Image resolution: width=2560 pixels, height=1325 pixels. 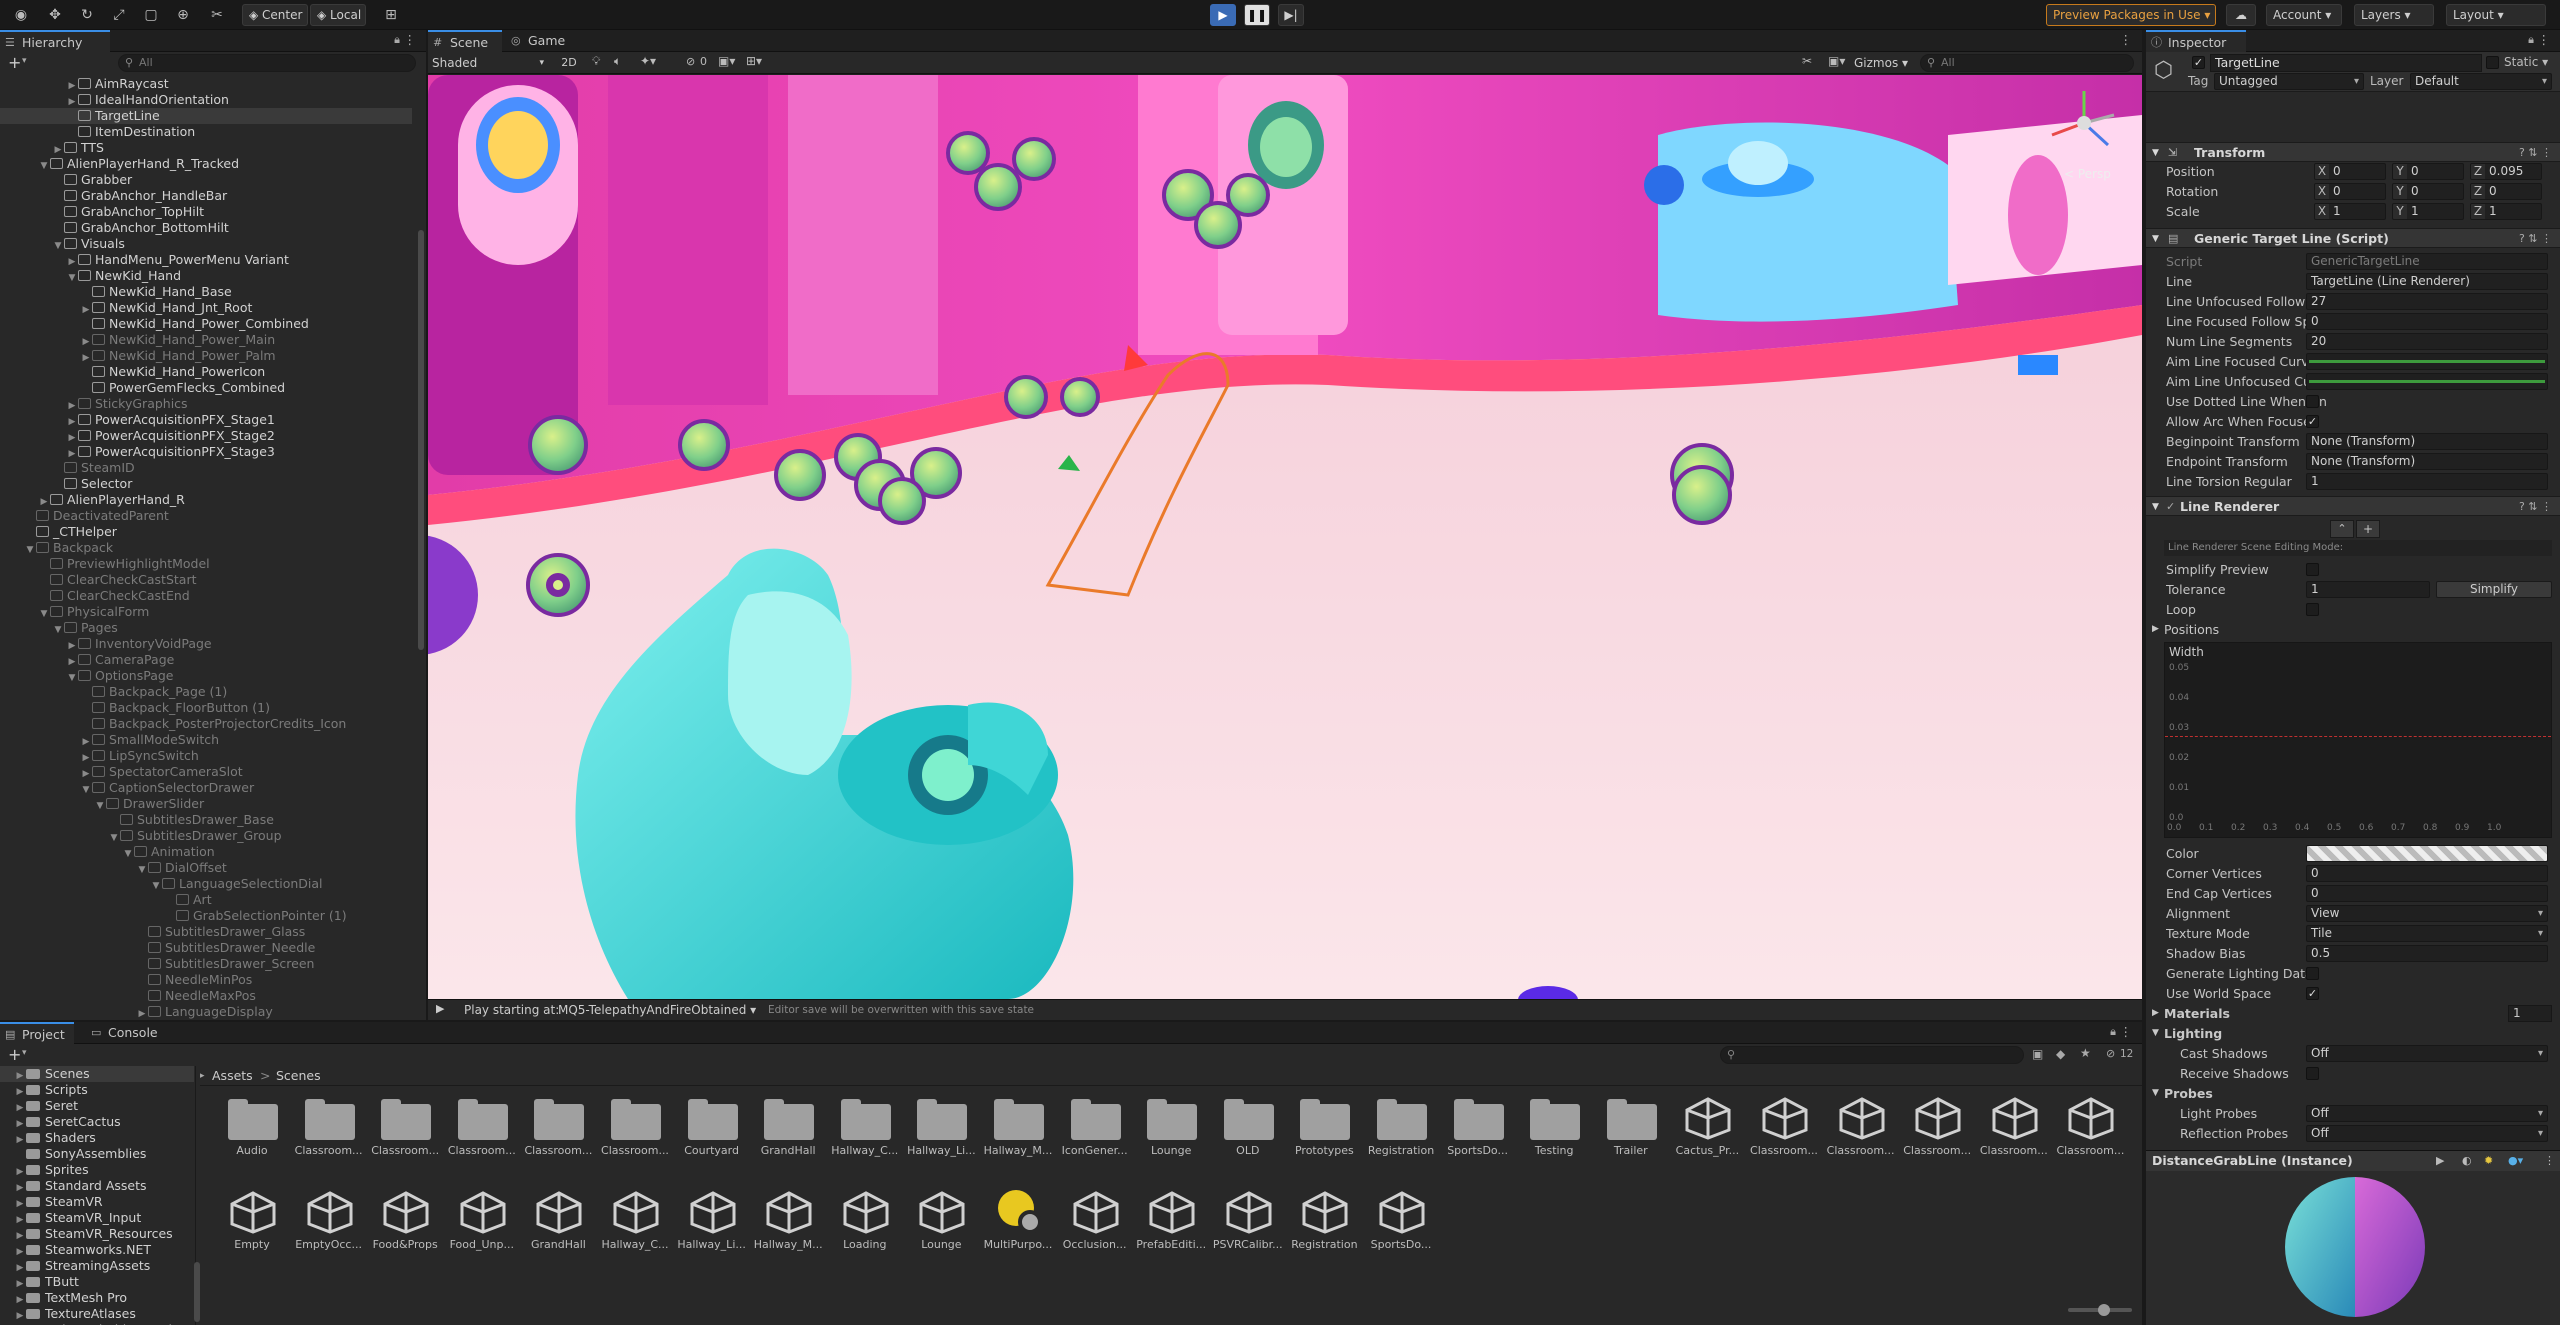 What do you see at coordinates (2427, 1133) in the screenshot?
I see `reflection-probes-dropdown: Off` at bounding box center [2427, 1133].